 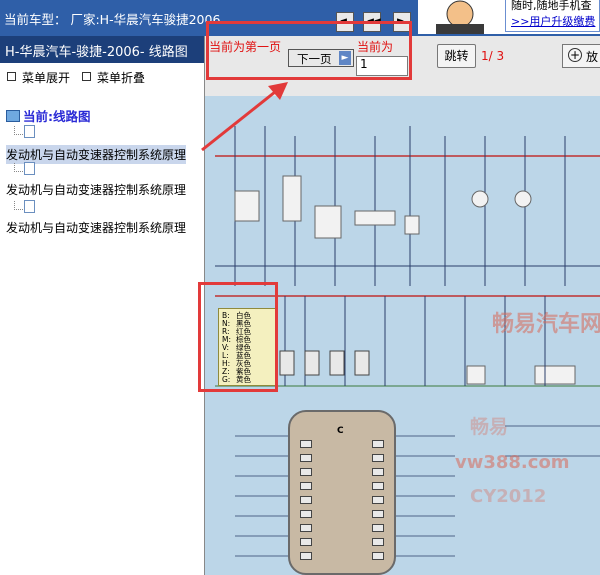 I want to click on menu-collapse-label: 菜单折叠, so click(x=121, y=78).